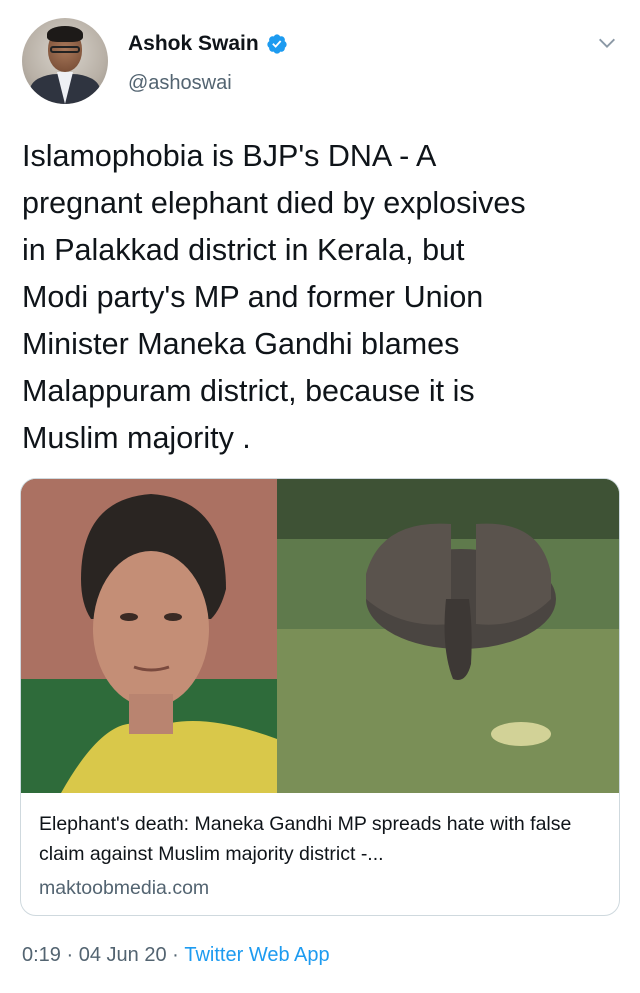  Describe the element at coordinates (65, 49) in the screenshot. I see `avatar-glasses` at that location.